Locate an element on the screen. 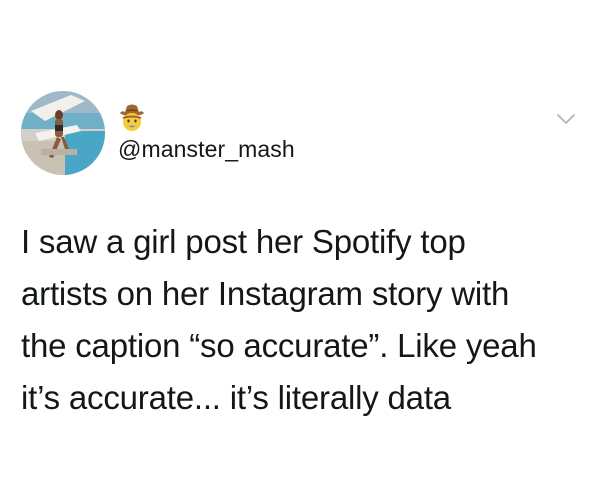  user-handle: @manster_mash is located at coordinates (206, 149).